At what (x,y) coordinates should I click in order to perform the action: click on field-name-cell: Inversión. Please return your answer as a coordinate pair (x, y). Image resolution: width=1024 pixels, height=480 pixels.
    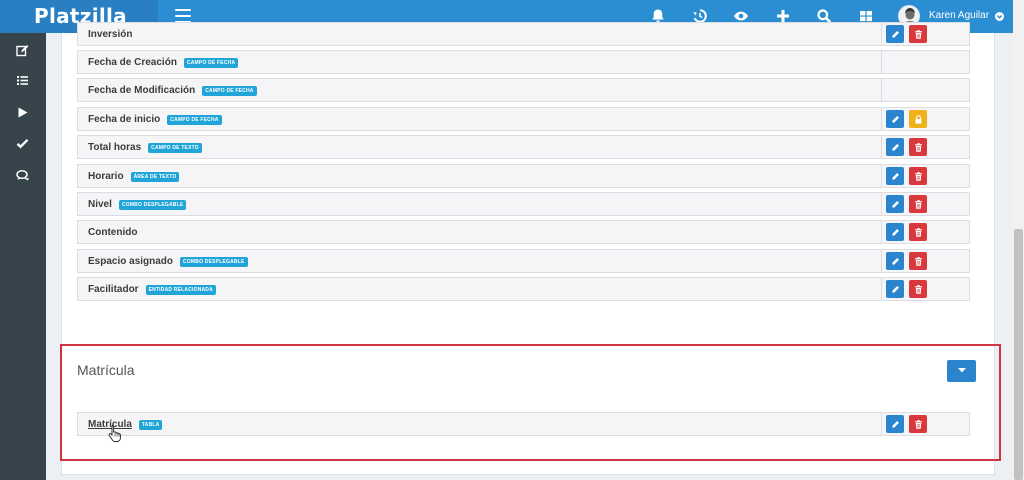
    Looking at the image, I should click on (110, 34).